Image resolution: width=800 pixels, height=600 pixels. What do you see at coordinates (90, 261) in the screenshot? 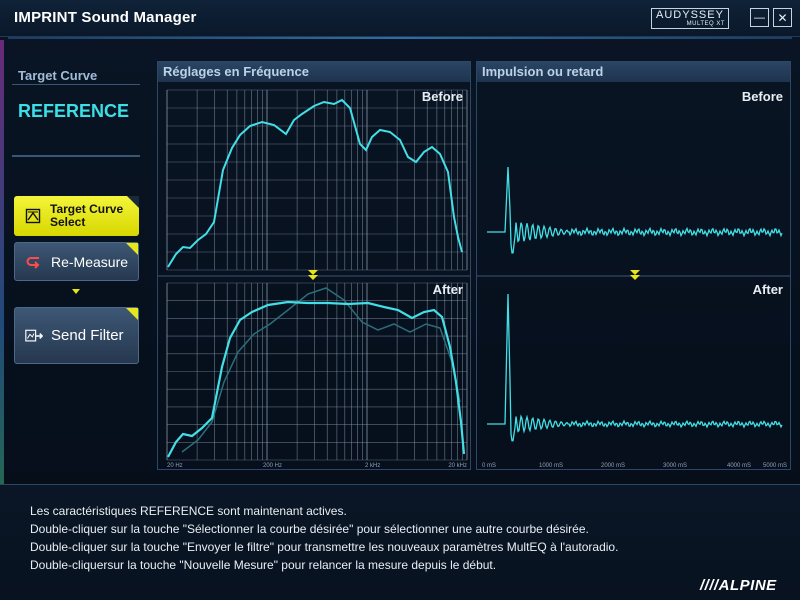
I see `re-measure-label: Re-Measure` at bounding box center [90, 261].